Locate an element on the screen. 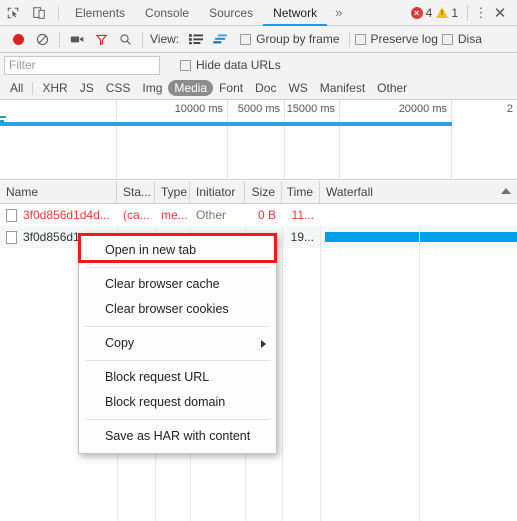 This screenshot has width=517, height=521. error-badge: × 4 is located at coordinates (421, 12).